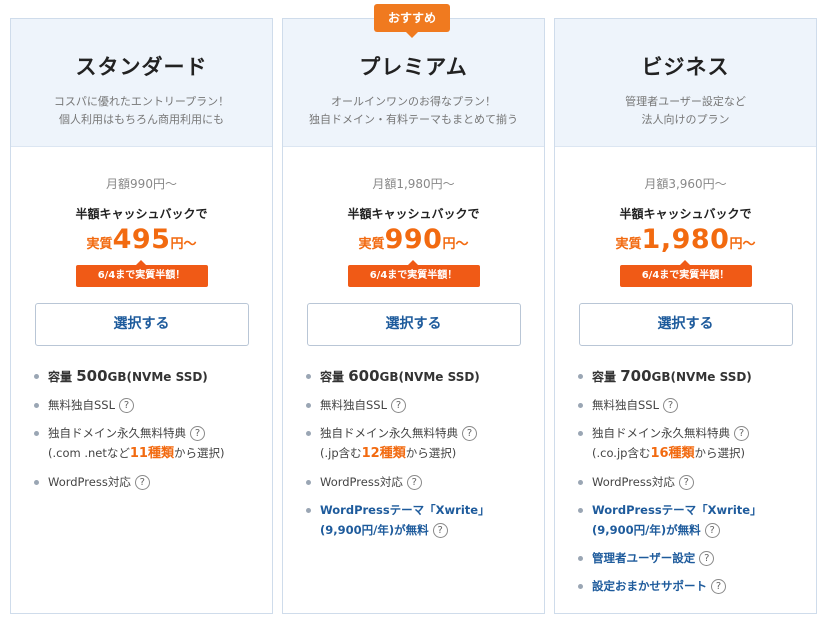 This screenshot has width=827, height=628. I want to click on select-premium-button: 選択する, so click(413, 324).